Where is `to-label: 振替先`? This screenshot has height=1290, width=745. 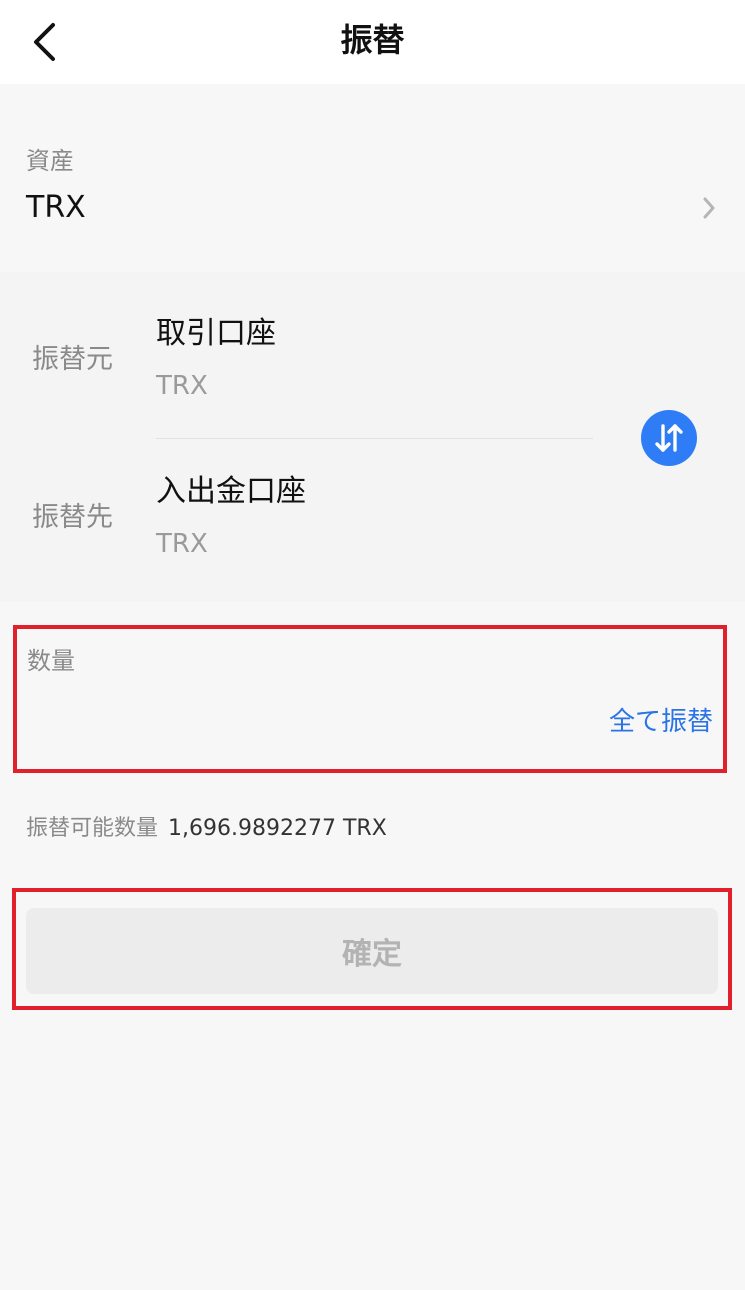 to-label: 振替先 is located at coordinates (72, 517).